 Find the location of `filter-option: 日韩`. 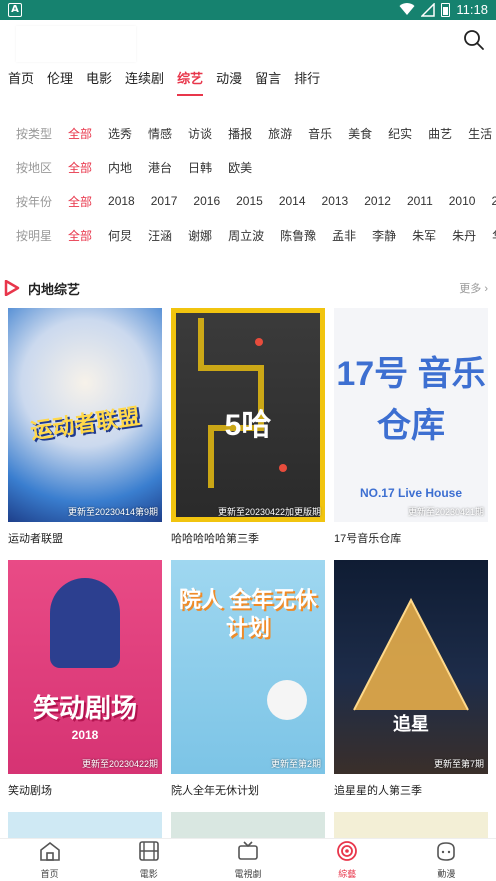

filter-option: 日韩 is located at coordinates (200, 167).